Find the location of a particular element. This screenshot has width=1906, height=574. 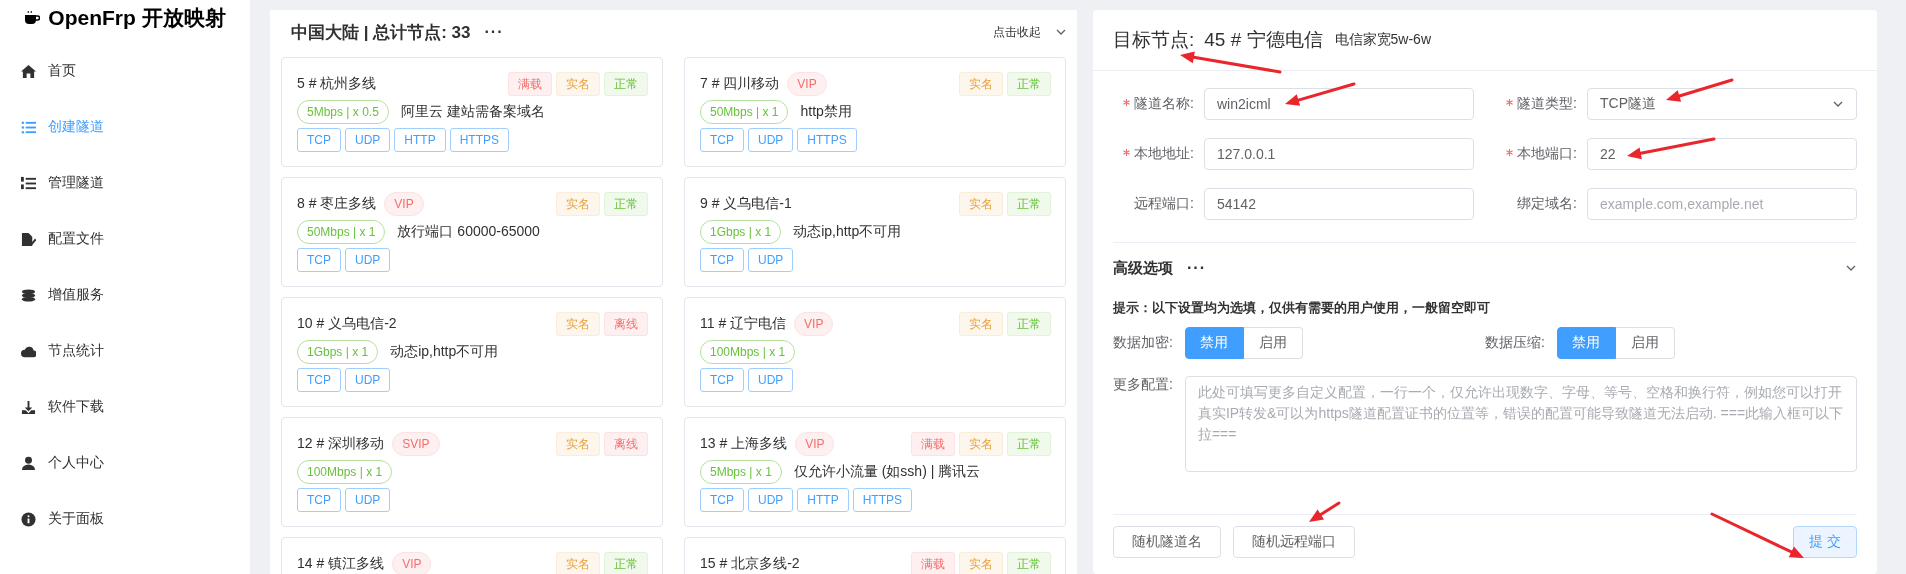

node-card: 15 # 北京多线-2 满载 实名 正常 is located at coordinates (875, 555).